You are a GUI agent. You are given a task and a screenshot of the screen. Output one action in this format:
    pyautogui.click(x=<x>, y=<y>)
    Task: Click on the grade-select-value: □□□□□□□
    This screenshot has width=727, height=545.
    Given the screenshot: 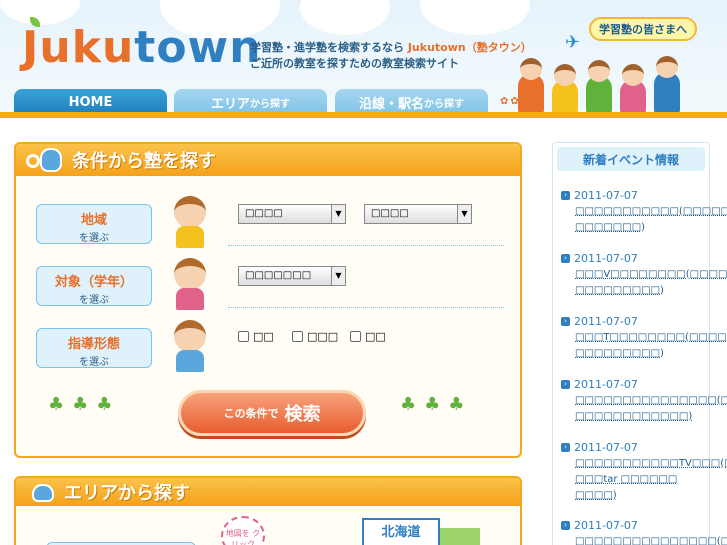 What is the action you would take?
    pyautogui.click(x=278, y=275)
    